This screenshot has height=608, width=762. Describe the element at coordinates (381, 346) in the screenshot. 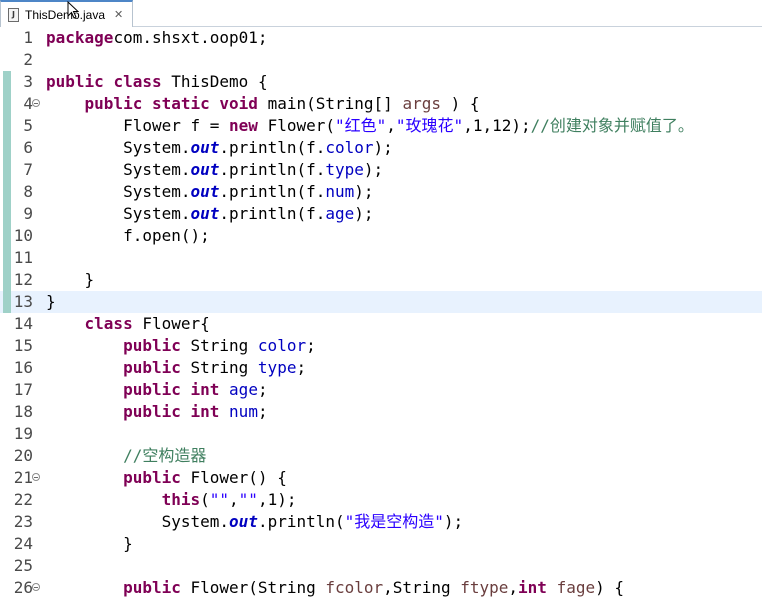

I see `code-line: 15 public String color;` at that location.